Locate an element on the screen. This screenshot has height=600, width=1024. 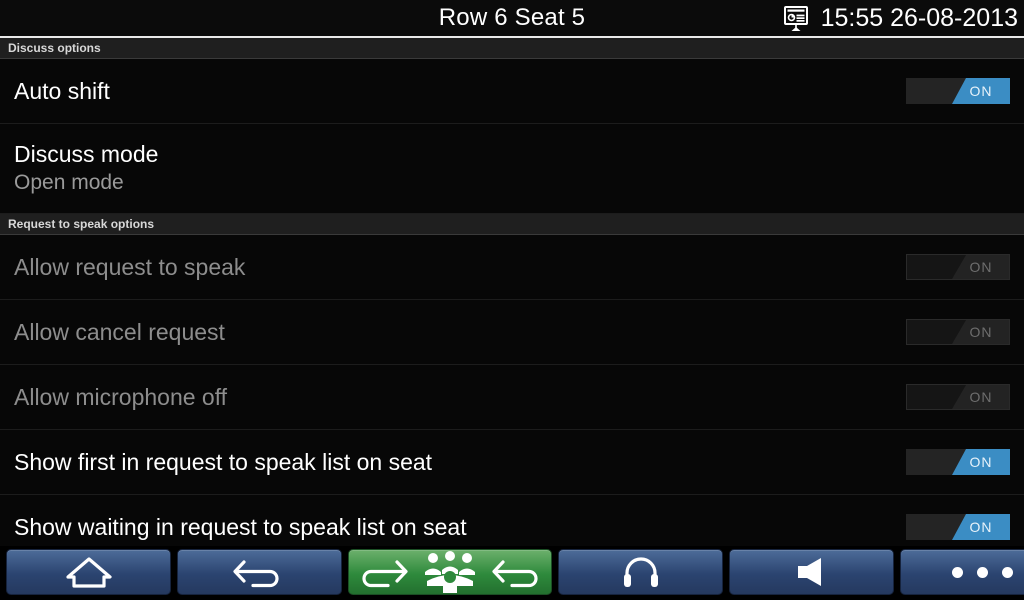
row-title: Allow cancel request is located at coordinates (119, 331).